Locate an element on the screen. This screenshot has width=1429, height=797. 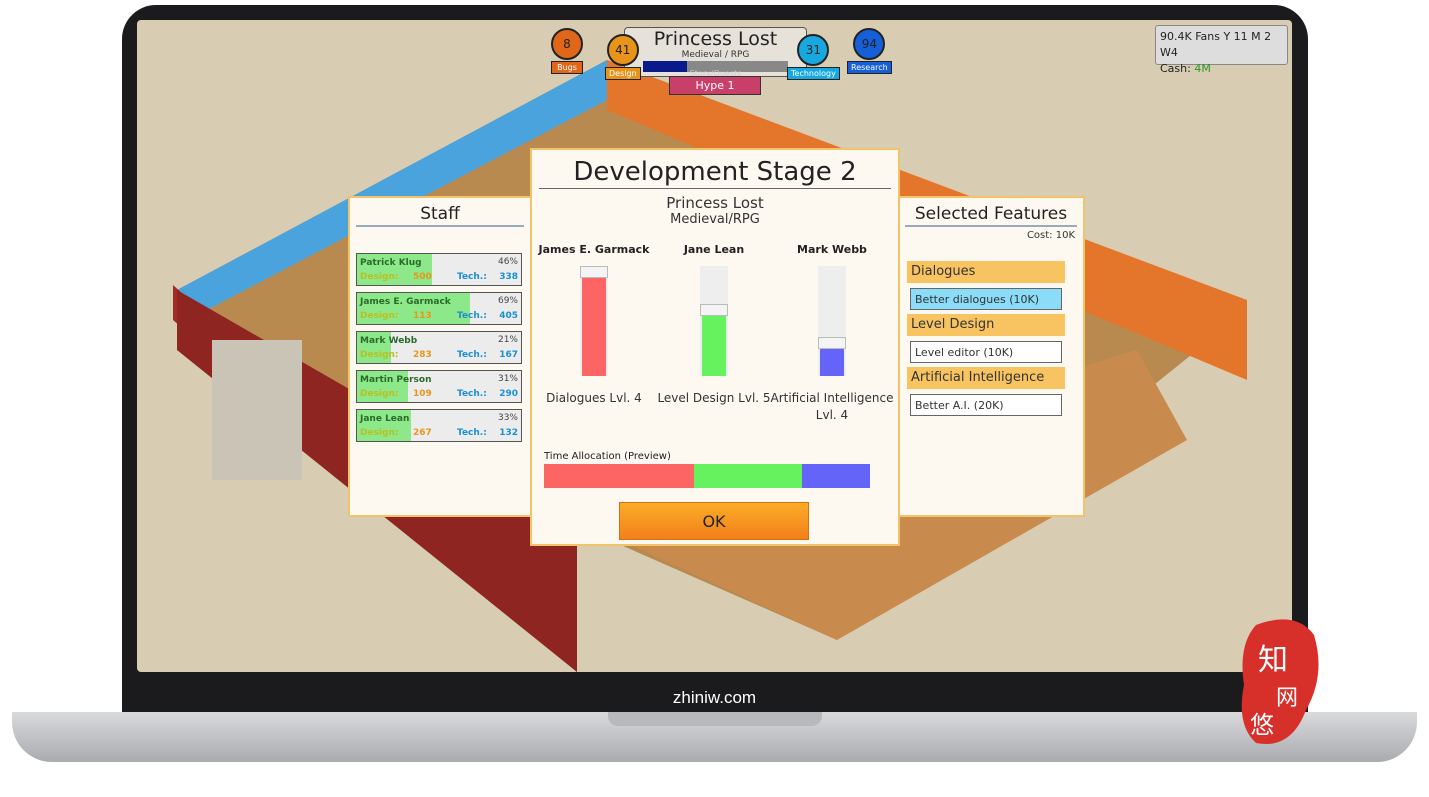
staff-progress: 46% is located at coordinates (507, 262).